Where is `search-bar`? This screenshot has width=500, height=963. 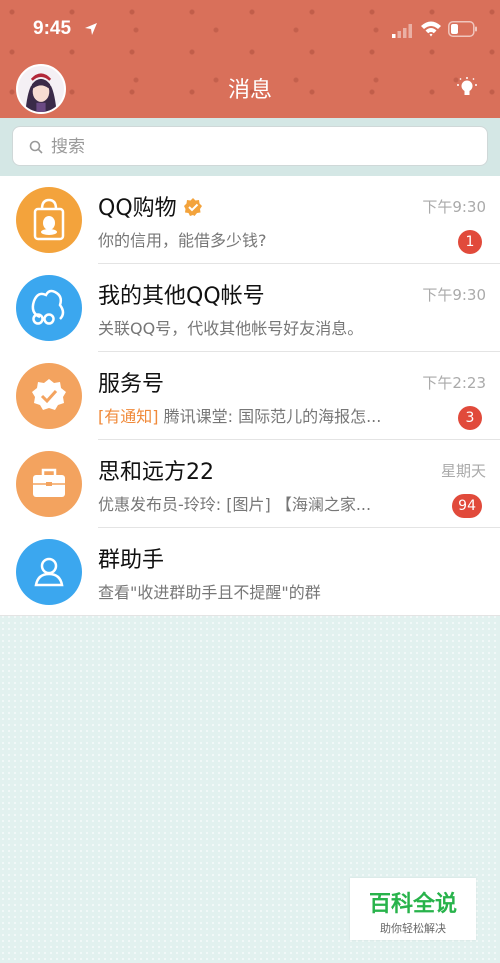
search-bar is located at coordinates (250, 147).